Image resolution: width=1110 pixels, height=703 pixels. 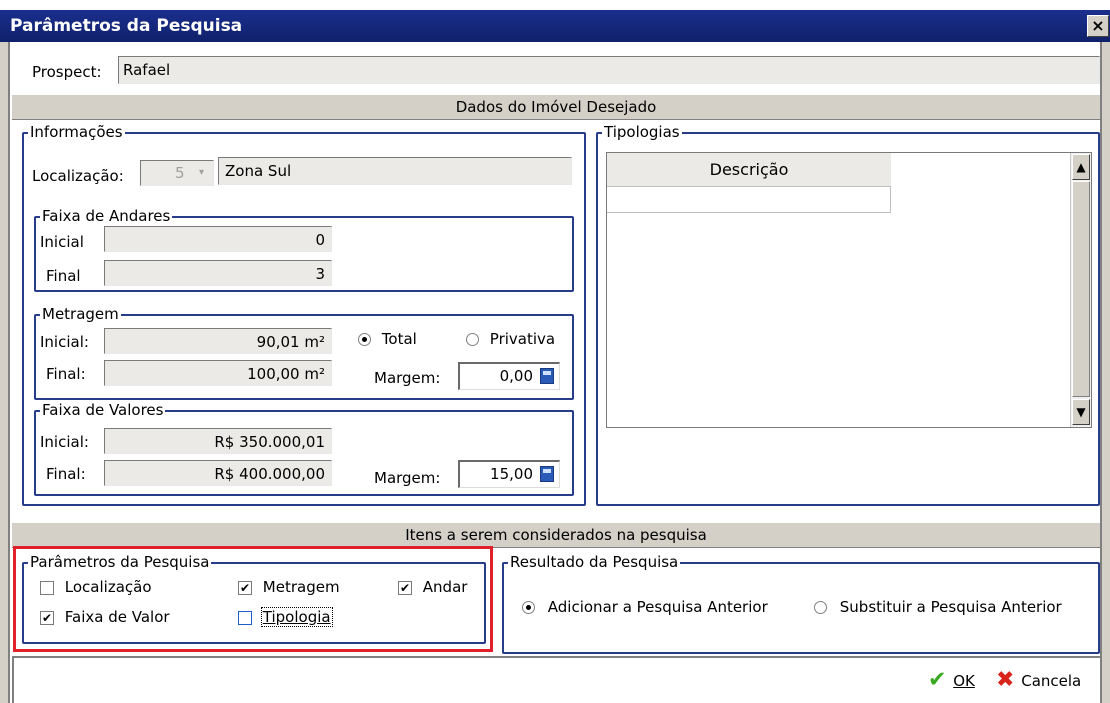 I want to click on metragem-total-label: Total, so click(x=399, y=339).